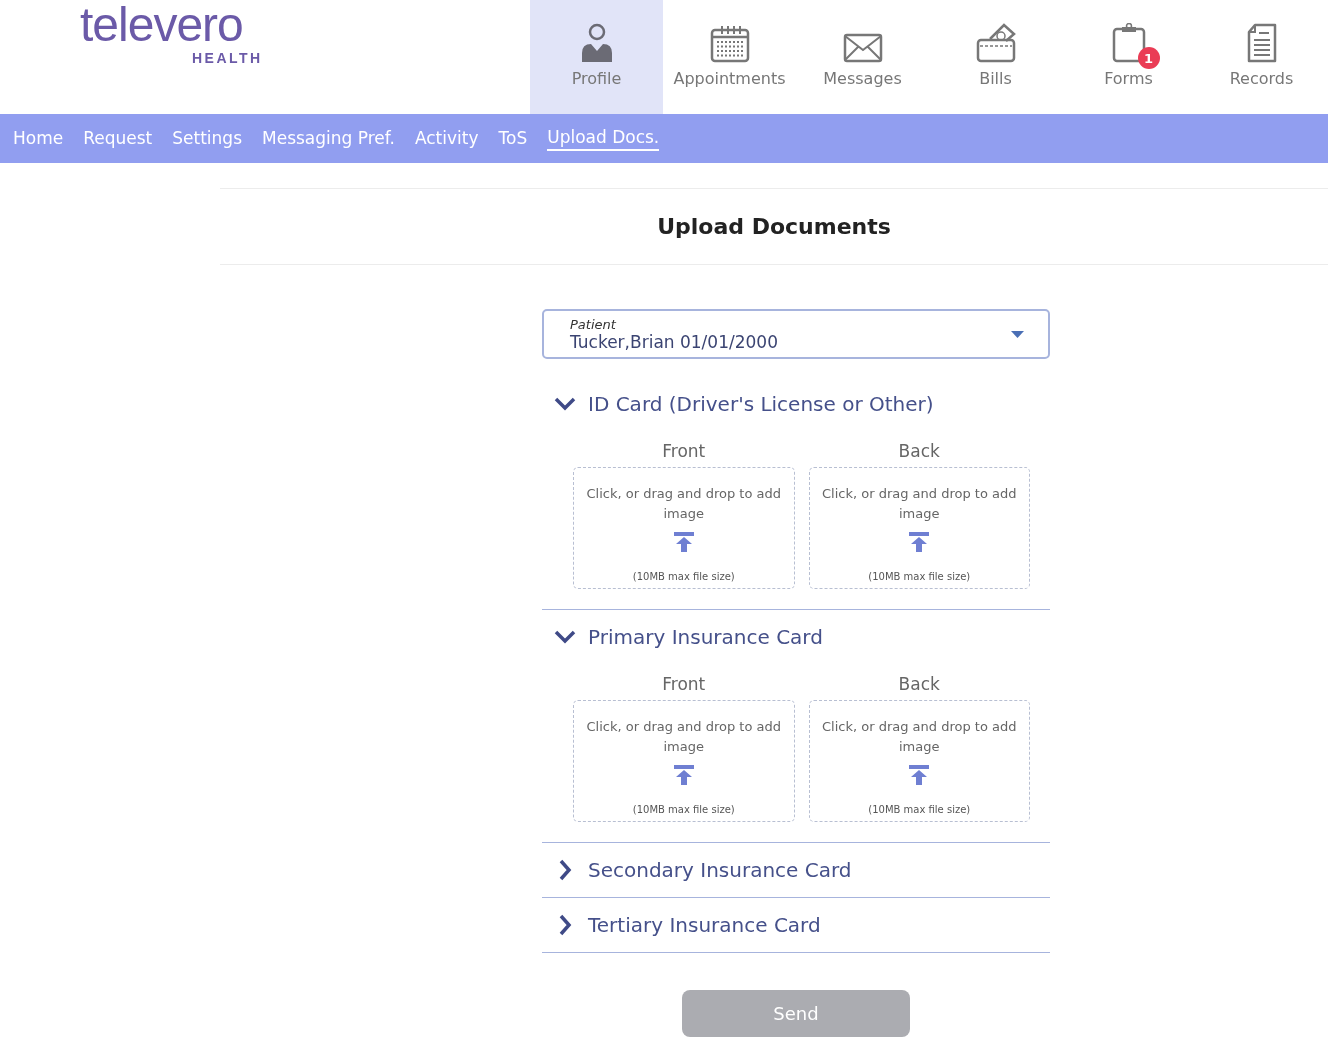 This screenshot has width=1328, height=1060. Describe the element at coordinates (796, 925) in the screenshot. I see `section-header: Tertiary Insurance Card` at that location.